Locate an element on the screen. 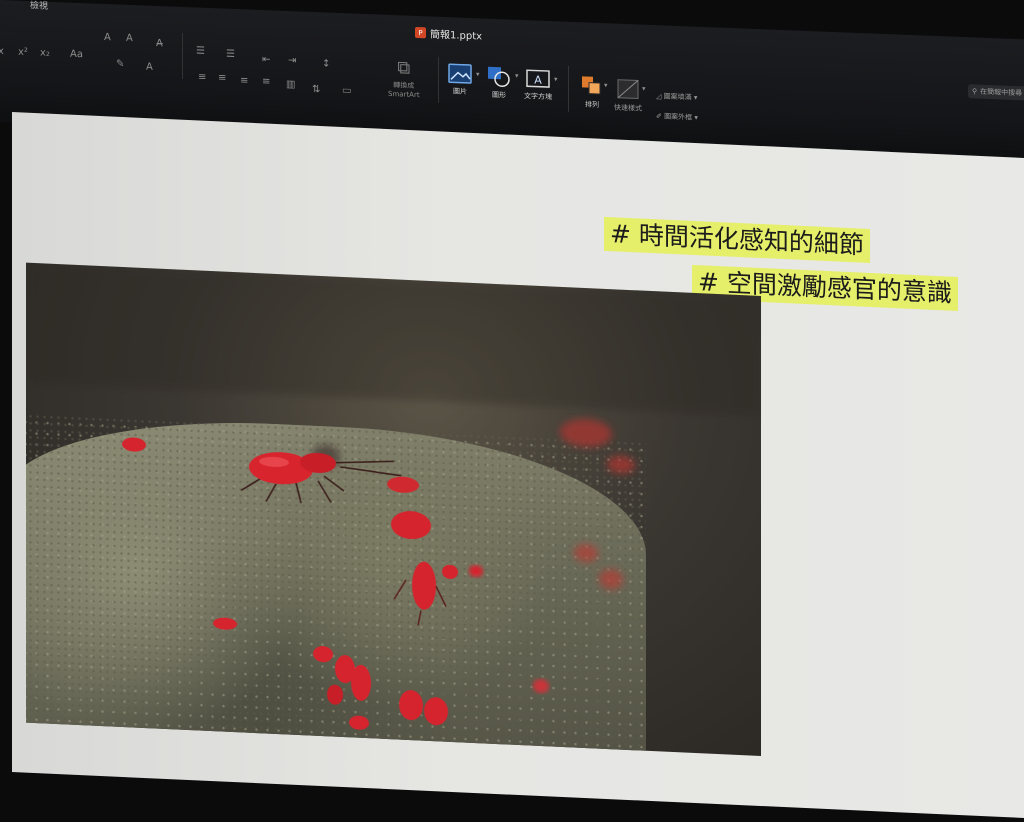 Image resolution: width=1024 pixels, height=822 pixels. insert-shape-button: 圖形 is located at coordinates (499, 83).